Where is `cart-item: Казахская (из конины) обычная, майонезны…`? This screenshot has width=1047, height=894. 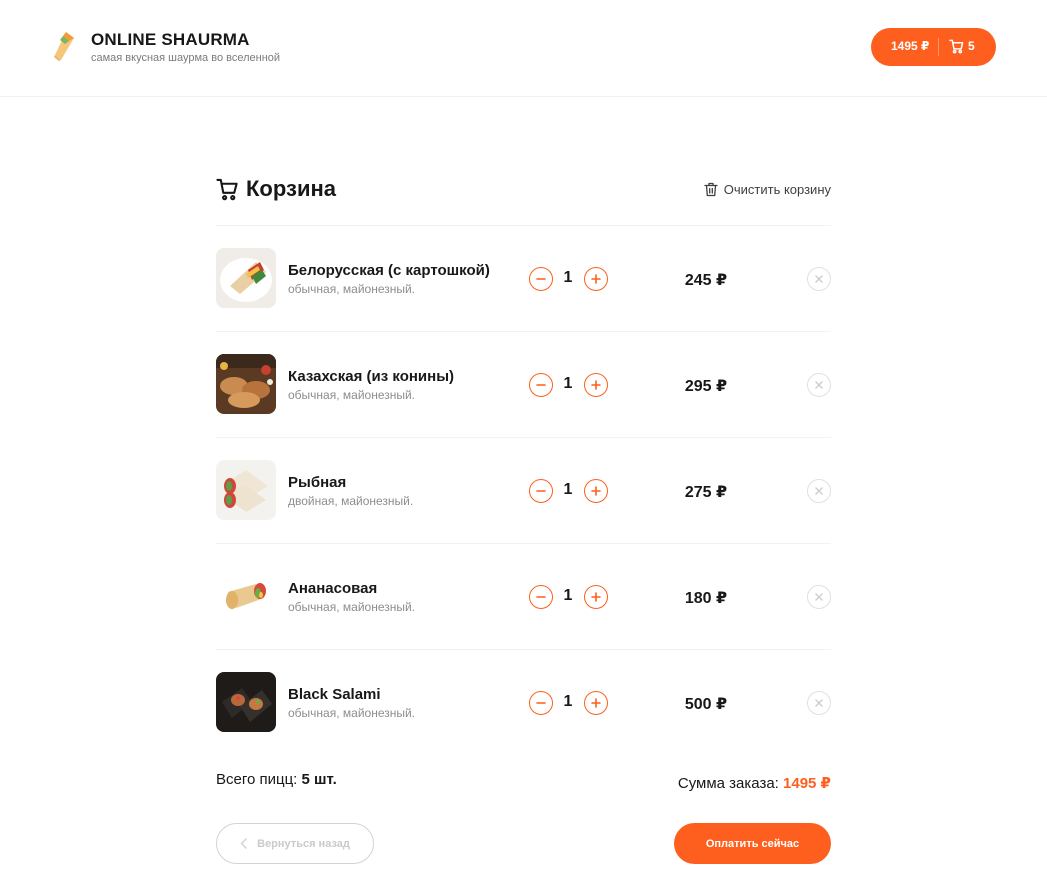 cart-item: Казахская (из конины) обычная, майонезны… is located at coordinates (523, 384).